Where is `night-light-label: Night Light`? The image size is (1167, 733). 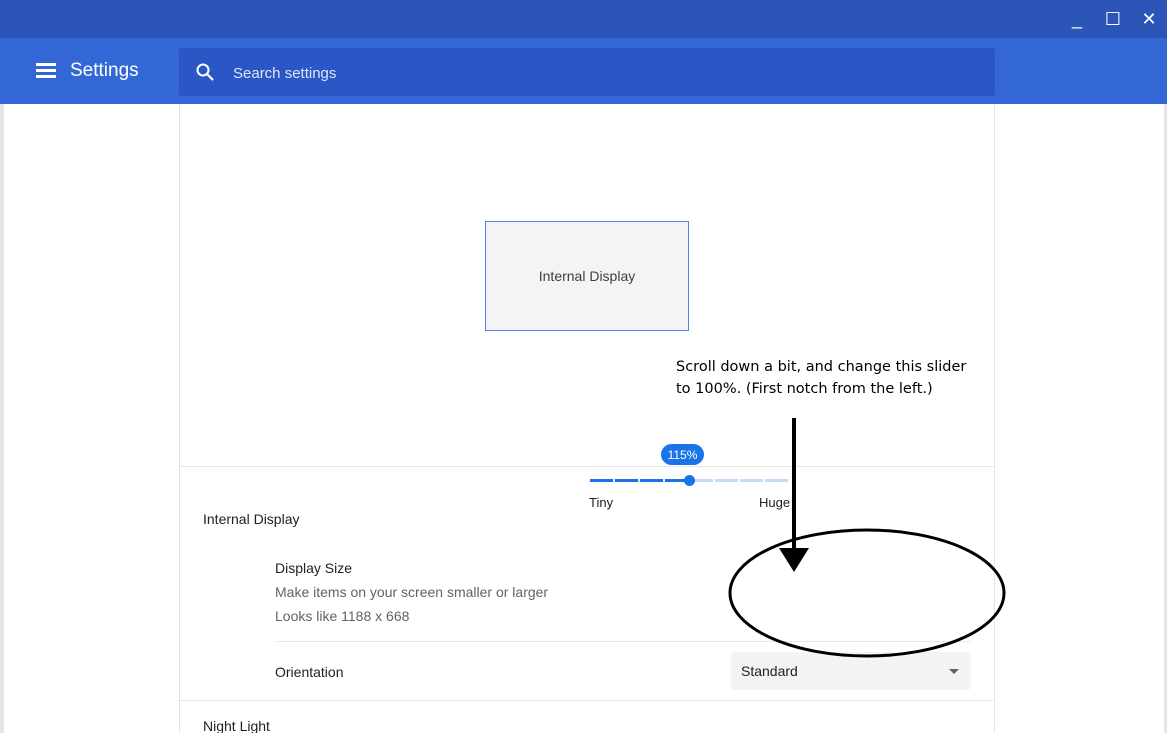 night-light-label: Night Light is located at coordinates (236, 725).